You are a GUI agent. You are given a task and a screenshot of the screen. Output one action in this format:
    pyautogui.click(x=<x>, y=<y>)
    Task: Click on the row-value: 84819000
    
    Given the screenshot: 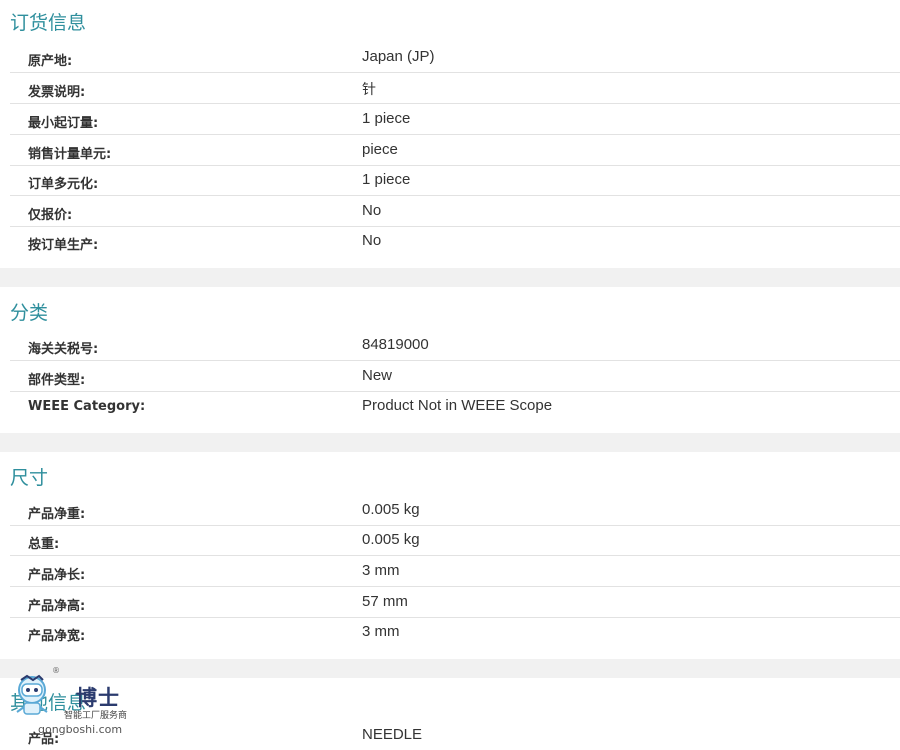 What is the action you would take?
    pyautogui.click(x=395, y=344)
    